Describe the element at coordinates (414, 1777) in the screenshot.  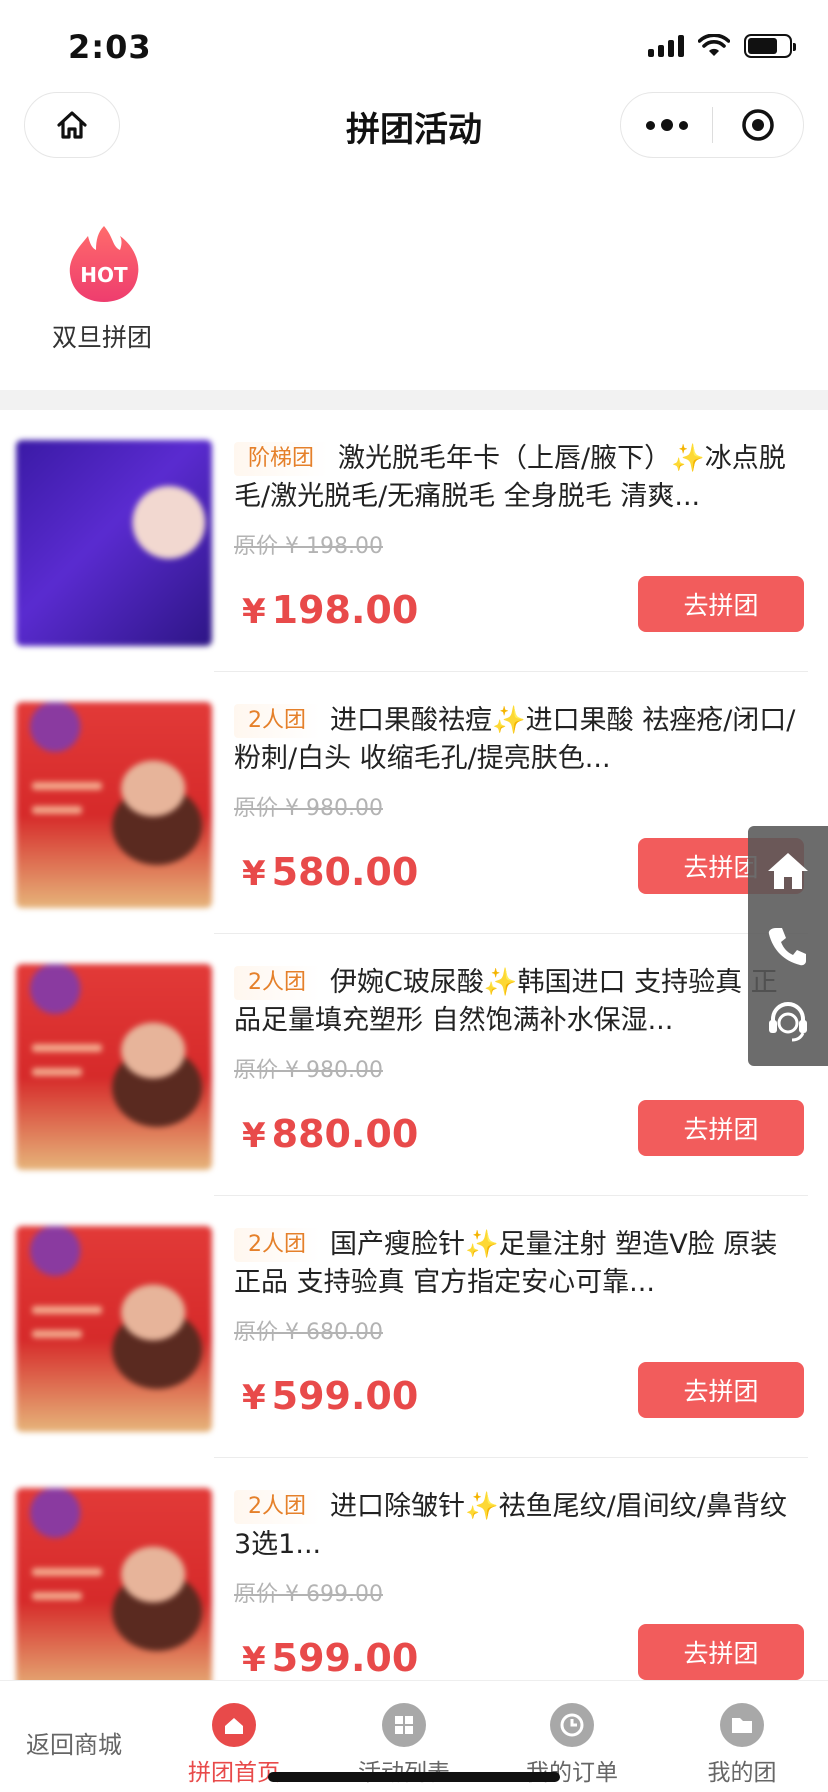
I see `home-indicator` at that location.